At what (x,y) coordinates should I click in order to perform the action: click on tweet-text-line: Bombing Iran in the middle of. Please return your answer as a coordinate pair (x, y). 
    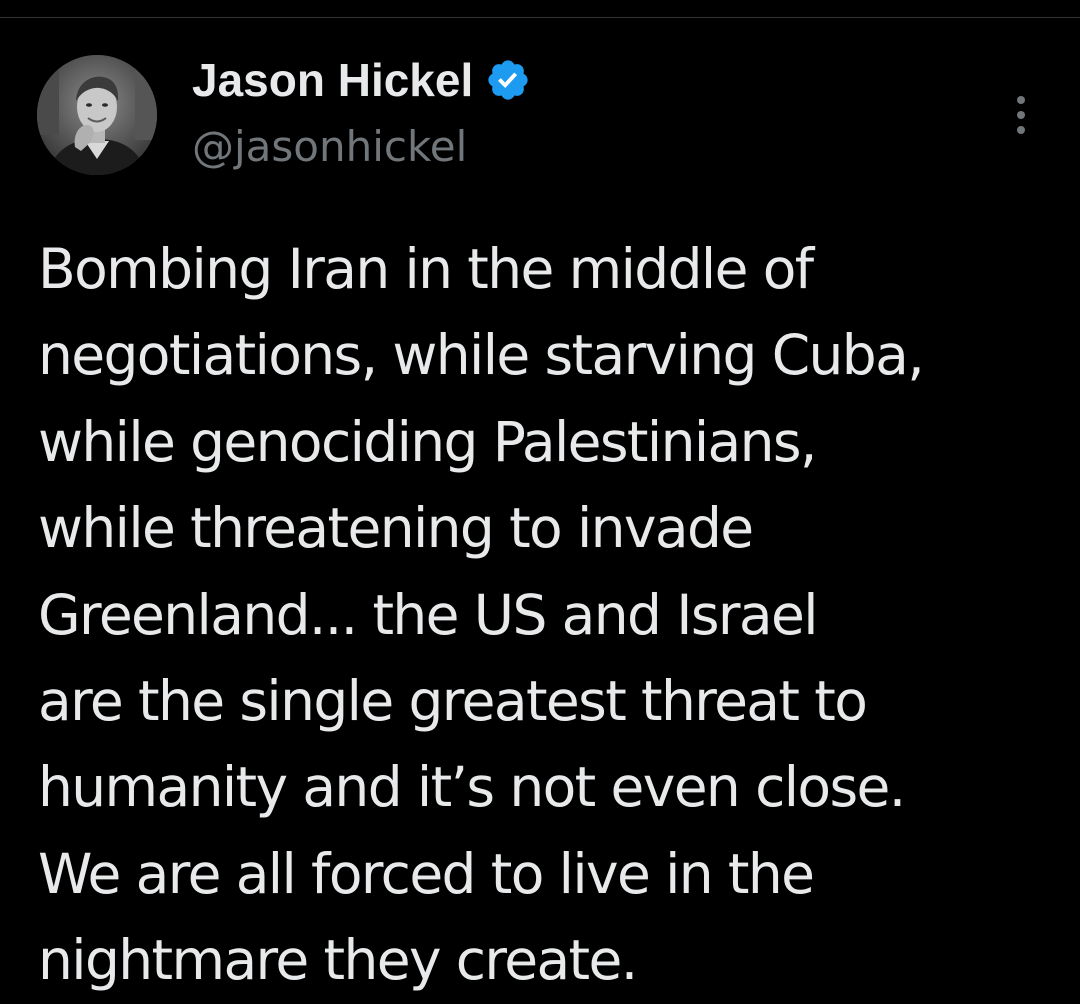
    Looking at the image, I should click on (426, 269).